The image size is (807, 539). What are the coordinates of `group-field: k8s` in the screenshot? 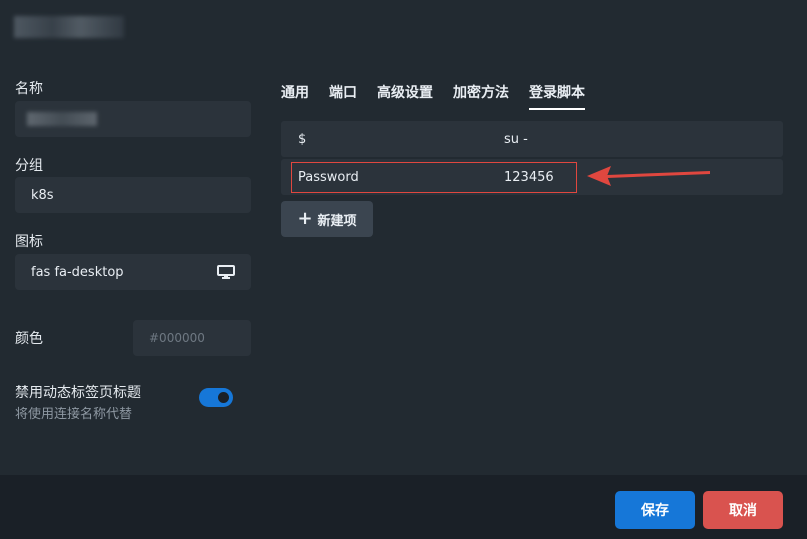 It's located at (133, 195).